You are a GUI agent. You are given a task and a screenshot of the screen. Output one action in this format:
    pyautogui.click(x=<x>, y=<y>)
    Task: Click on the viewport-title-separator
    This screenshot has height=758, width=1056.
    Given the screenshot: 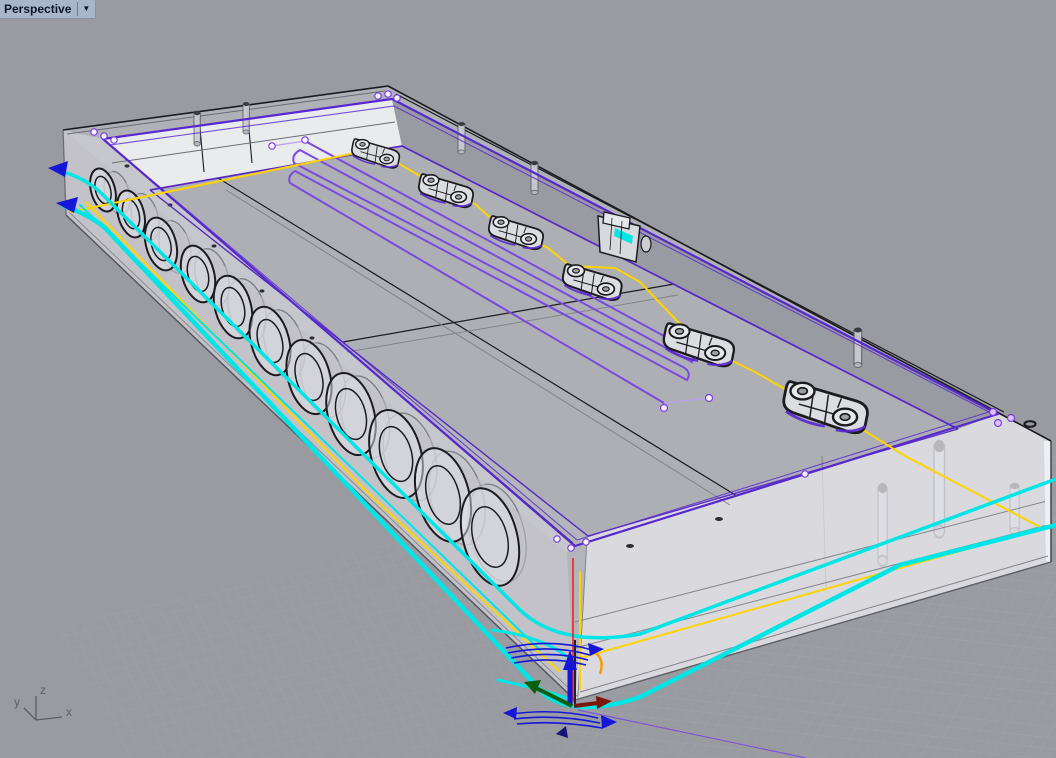 What is the action you would take?
    pyautogui.click(x=78, y=9)
    